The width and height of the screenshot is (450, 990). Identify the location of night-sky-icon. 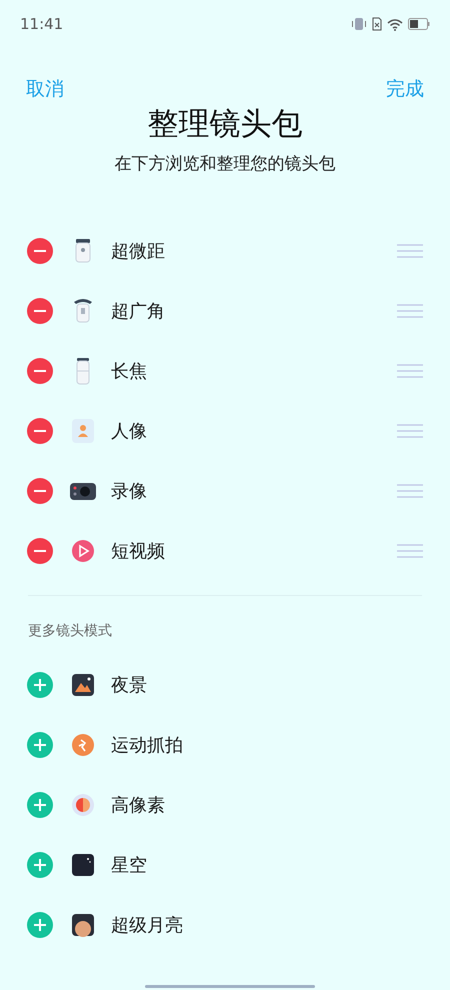
(83, 865).